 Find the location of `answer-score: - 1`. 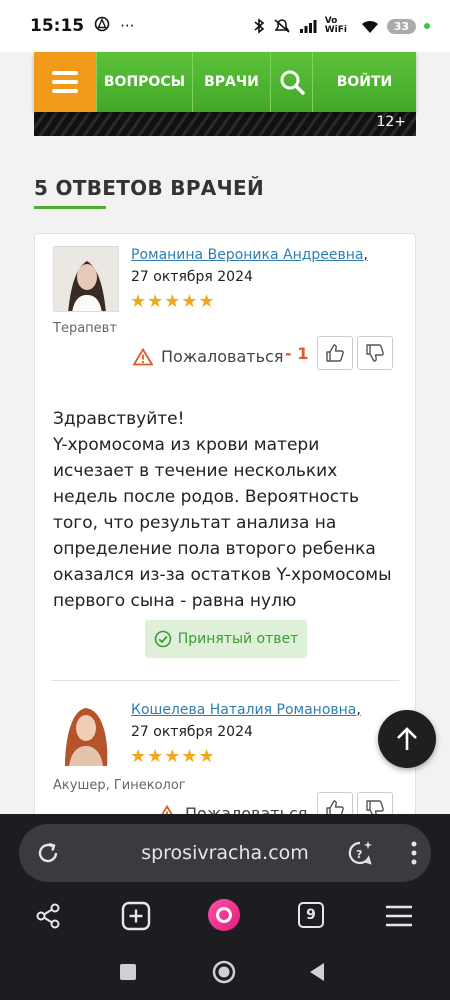

answer-score: - 1 is located at coordinates (297, 353).